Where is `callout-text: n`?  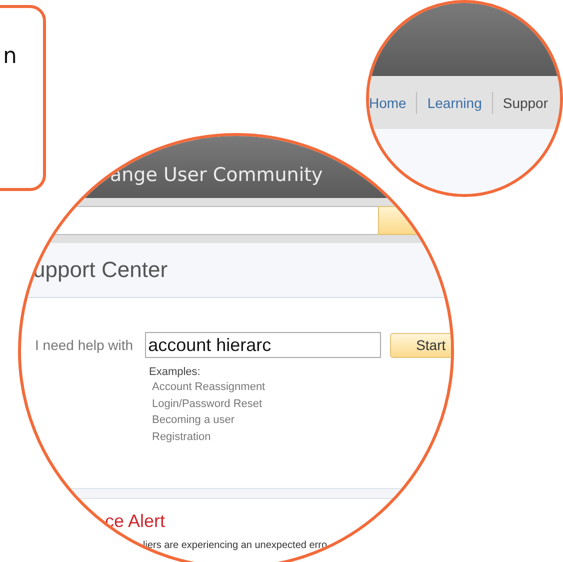 callout-text: n is located at coordinates (10, 56).